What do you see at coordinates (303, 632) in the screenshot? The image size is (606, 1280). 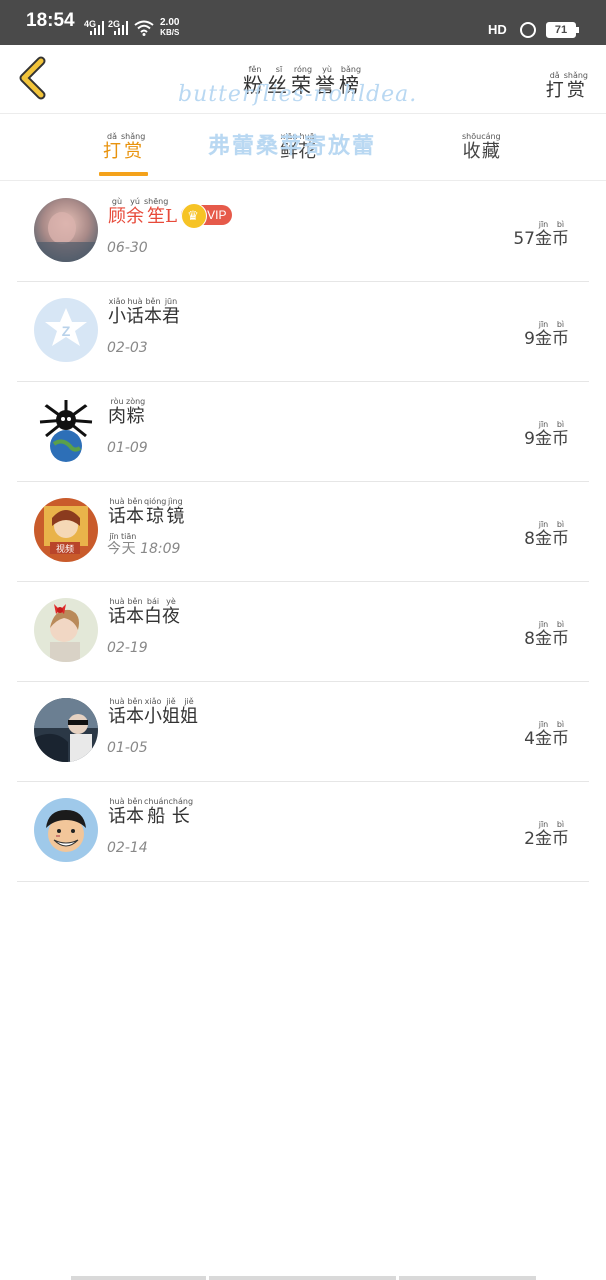 I see `fan-row: 话huà本běn白bái夜yè 02-19 8金jīn币bì` at bounding box center [303, 632].